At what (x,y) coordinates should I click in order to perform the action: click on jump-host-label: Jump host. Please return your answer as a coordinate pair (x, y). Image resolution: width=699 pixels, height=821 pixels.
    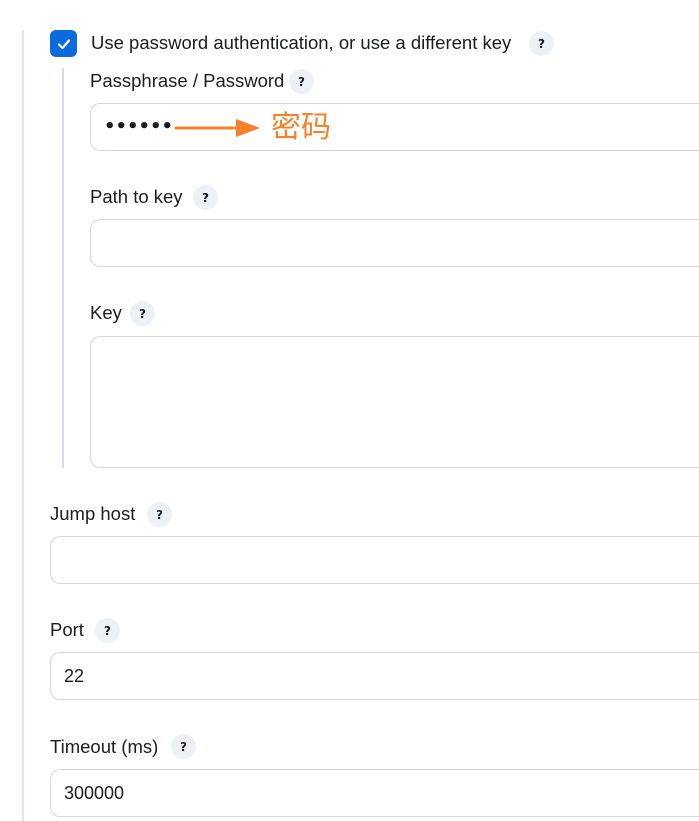
    Looking at the image, I should click on (93, 513).